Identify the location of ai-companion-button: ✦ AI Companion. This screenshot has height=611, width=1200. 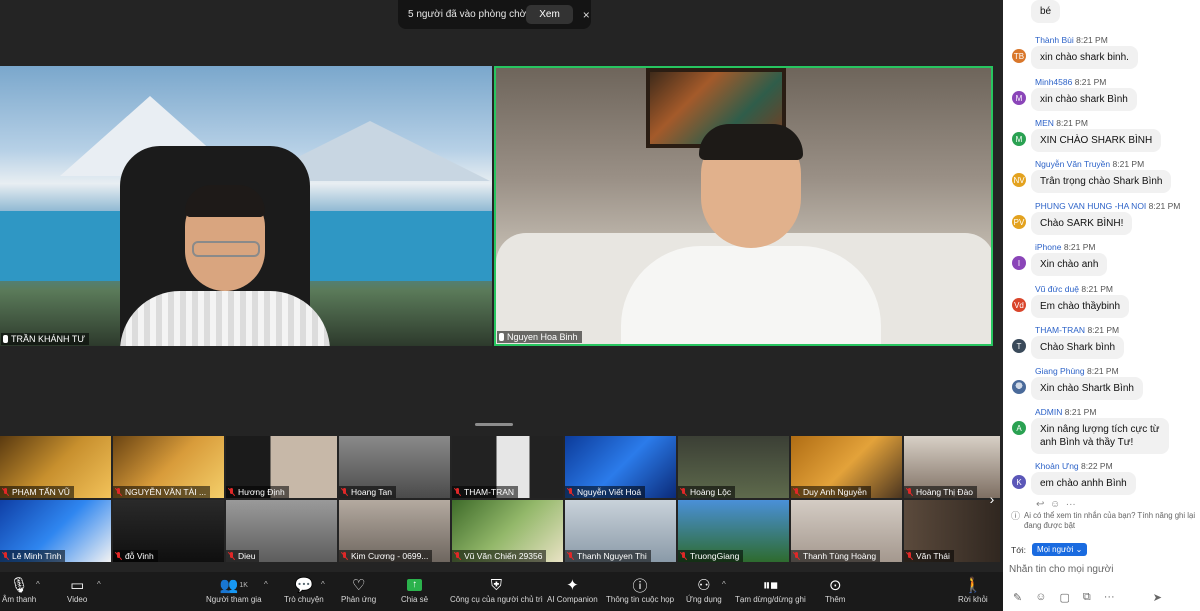
(572, 589).